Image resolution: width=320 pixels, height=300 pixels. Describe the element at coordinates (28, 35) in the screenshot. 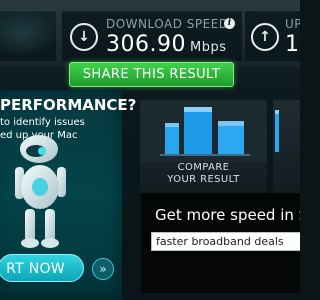

I see `previous-panel` at that location.